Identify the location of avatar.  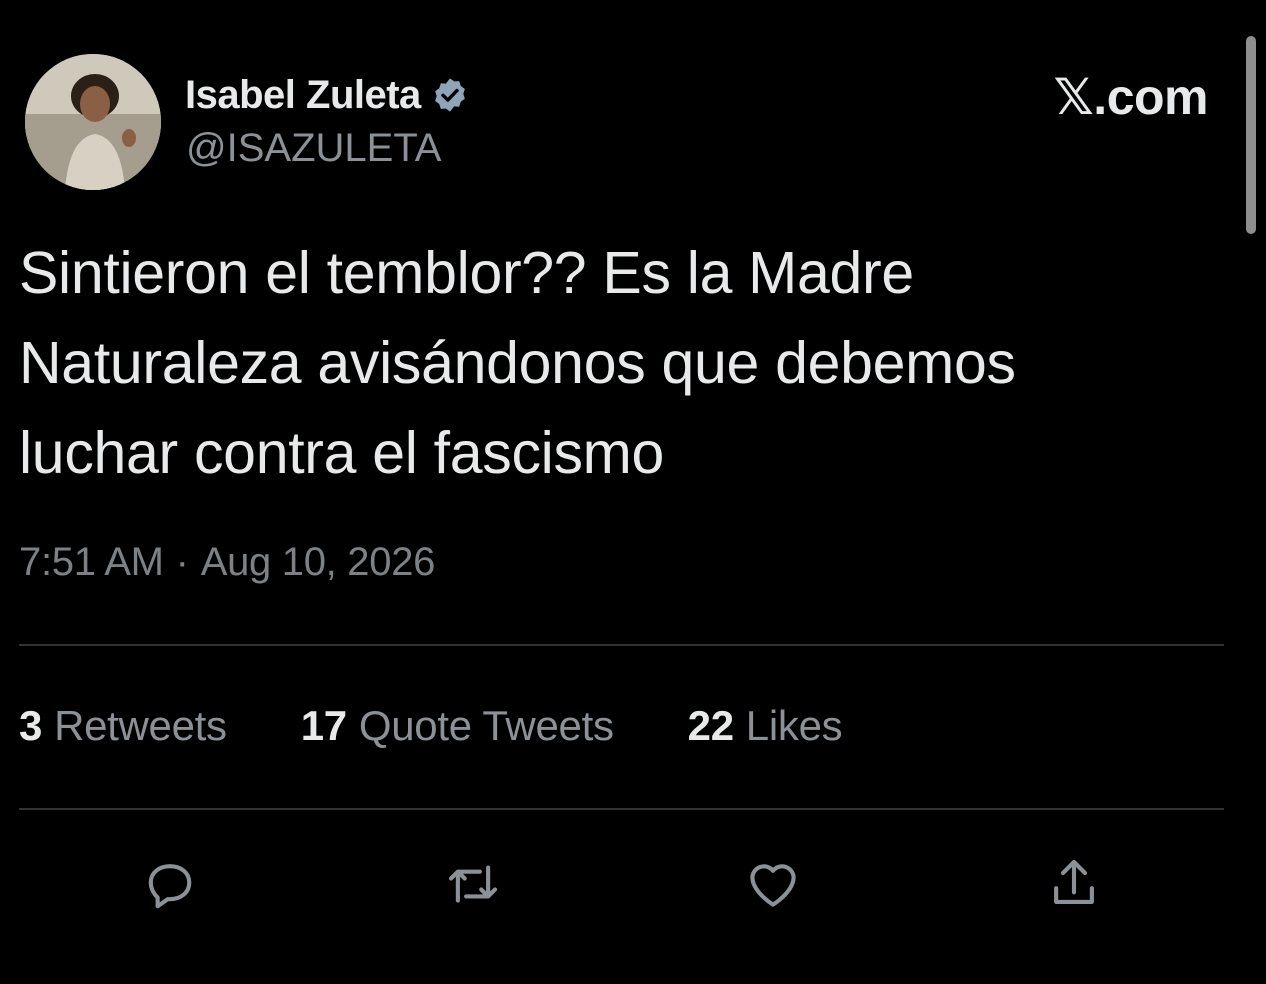
(93, 122).